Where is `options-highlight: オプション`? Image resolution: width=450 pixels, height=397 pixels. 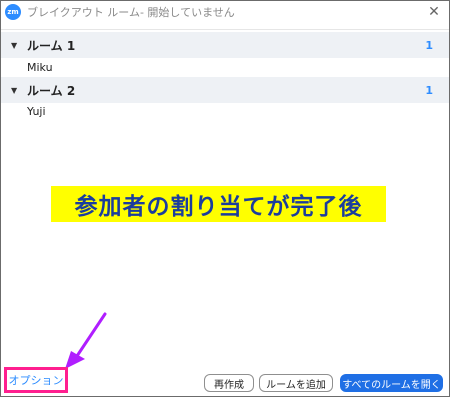
options-highlight: オプション is located at coordinates (36, 380).